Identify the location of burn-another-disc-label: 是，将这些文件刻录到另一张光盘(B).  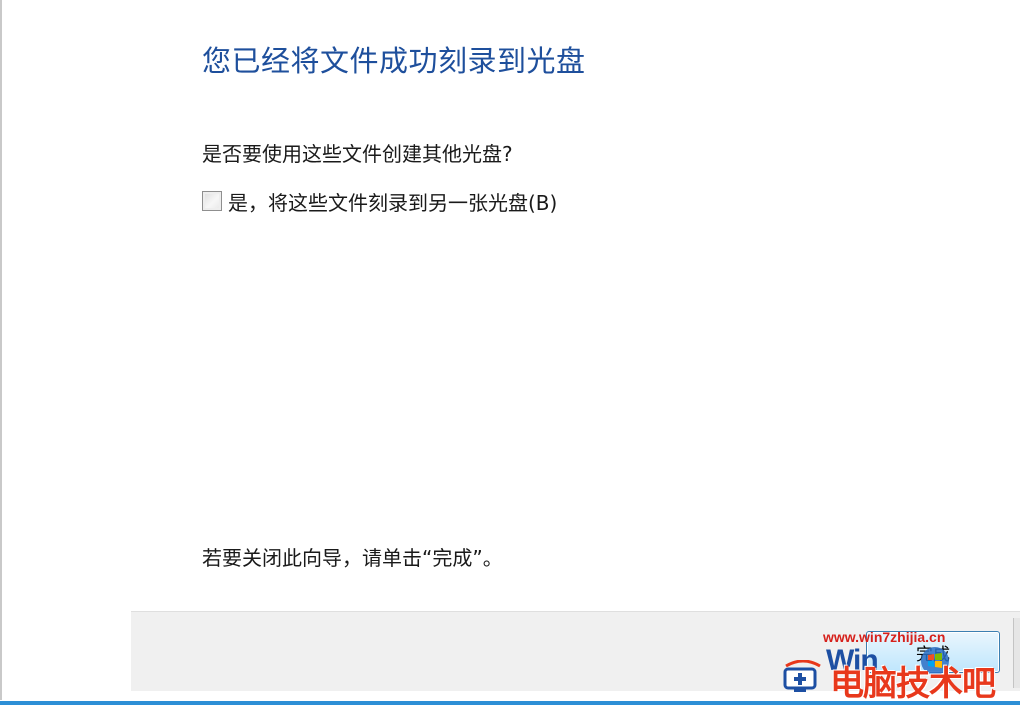
(393, 202).